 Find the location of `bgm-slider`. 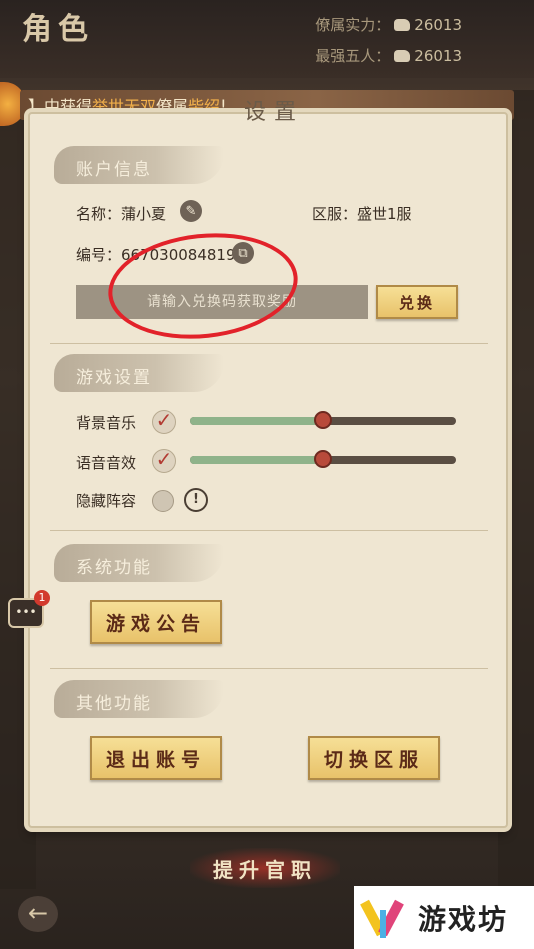

bgm-slider is located at coordinates (323, 420).